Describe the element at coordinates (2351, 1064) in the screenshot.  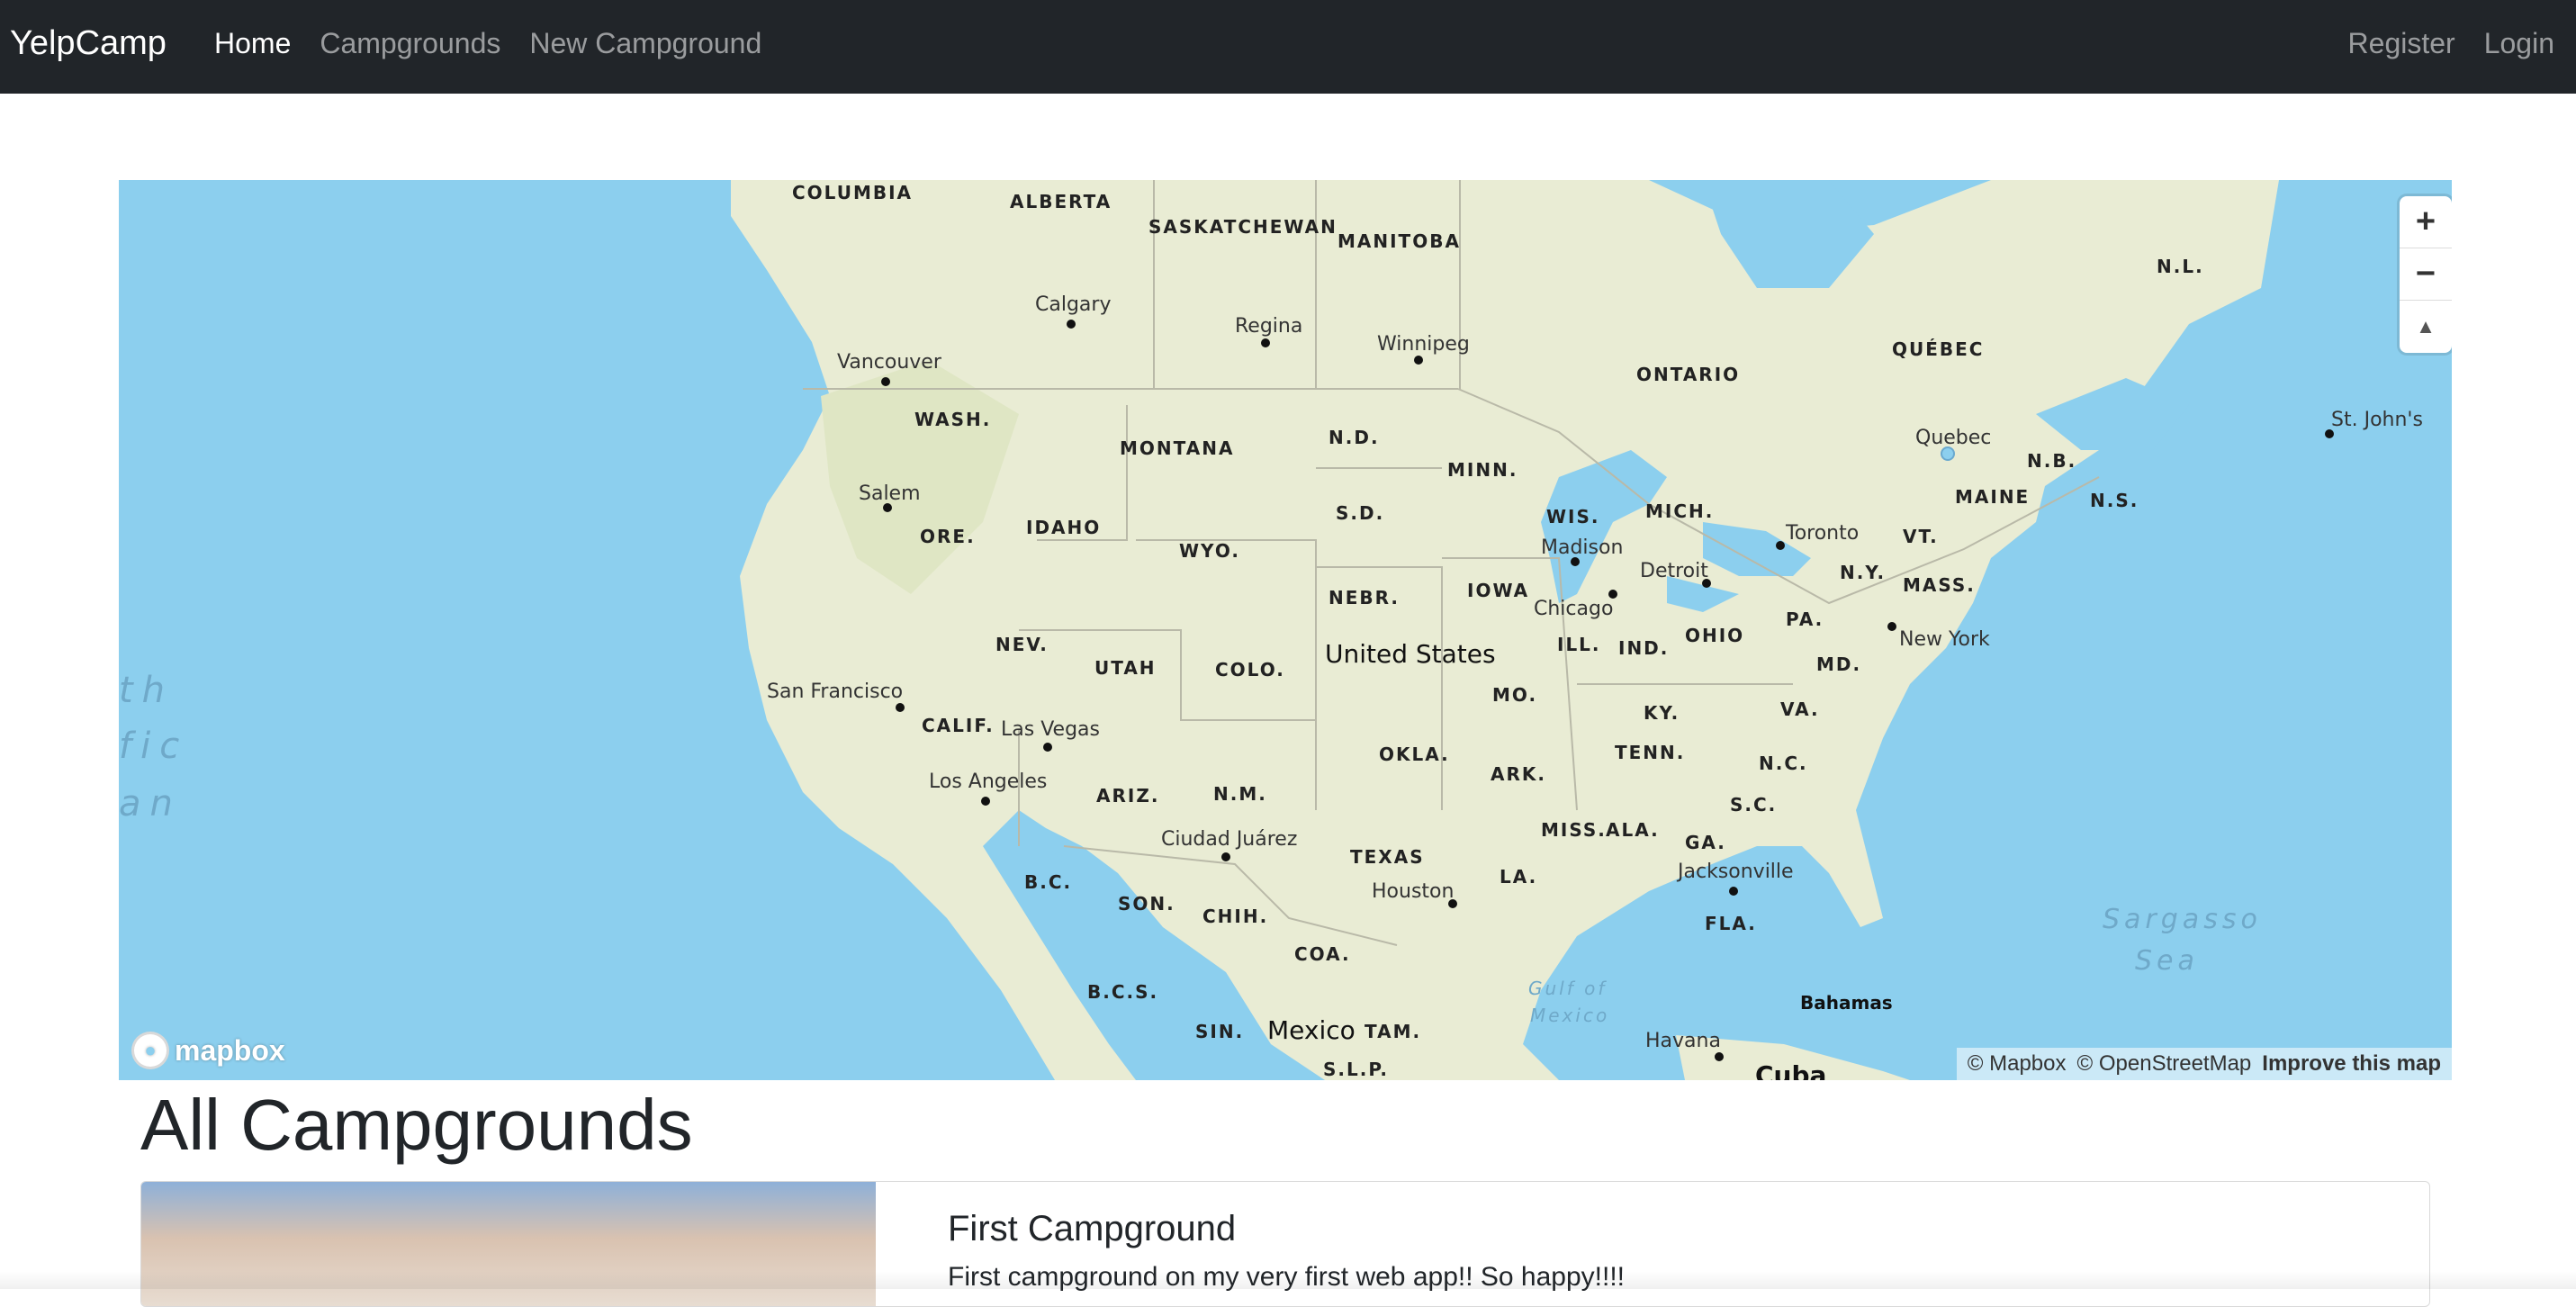
I see `improve-map-link: Improve this map` at that location.